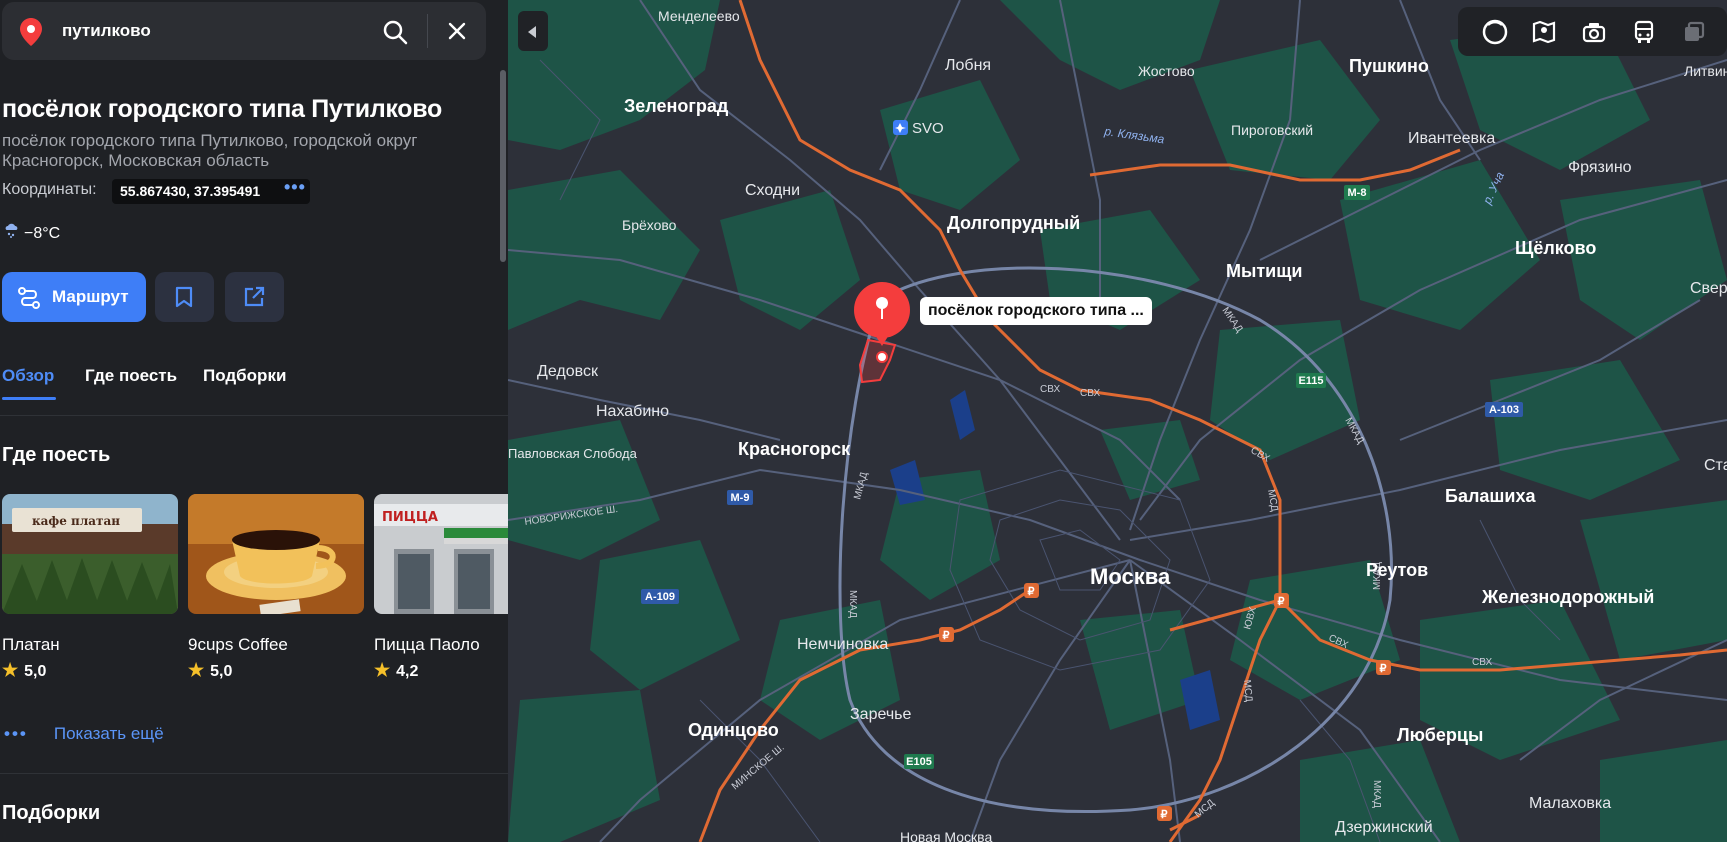 Image resolution: width=1727 pixels, height=842 pixels. What do you see at coordinates (108, 733) in the screenshot?
I see `show-more-label: Показать ещё` at bounding box center [108, 733].